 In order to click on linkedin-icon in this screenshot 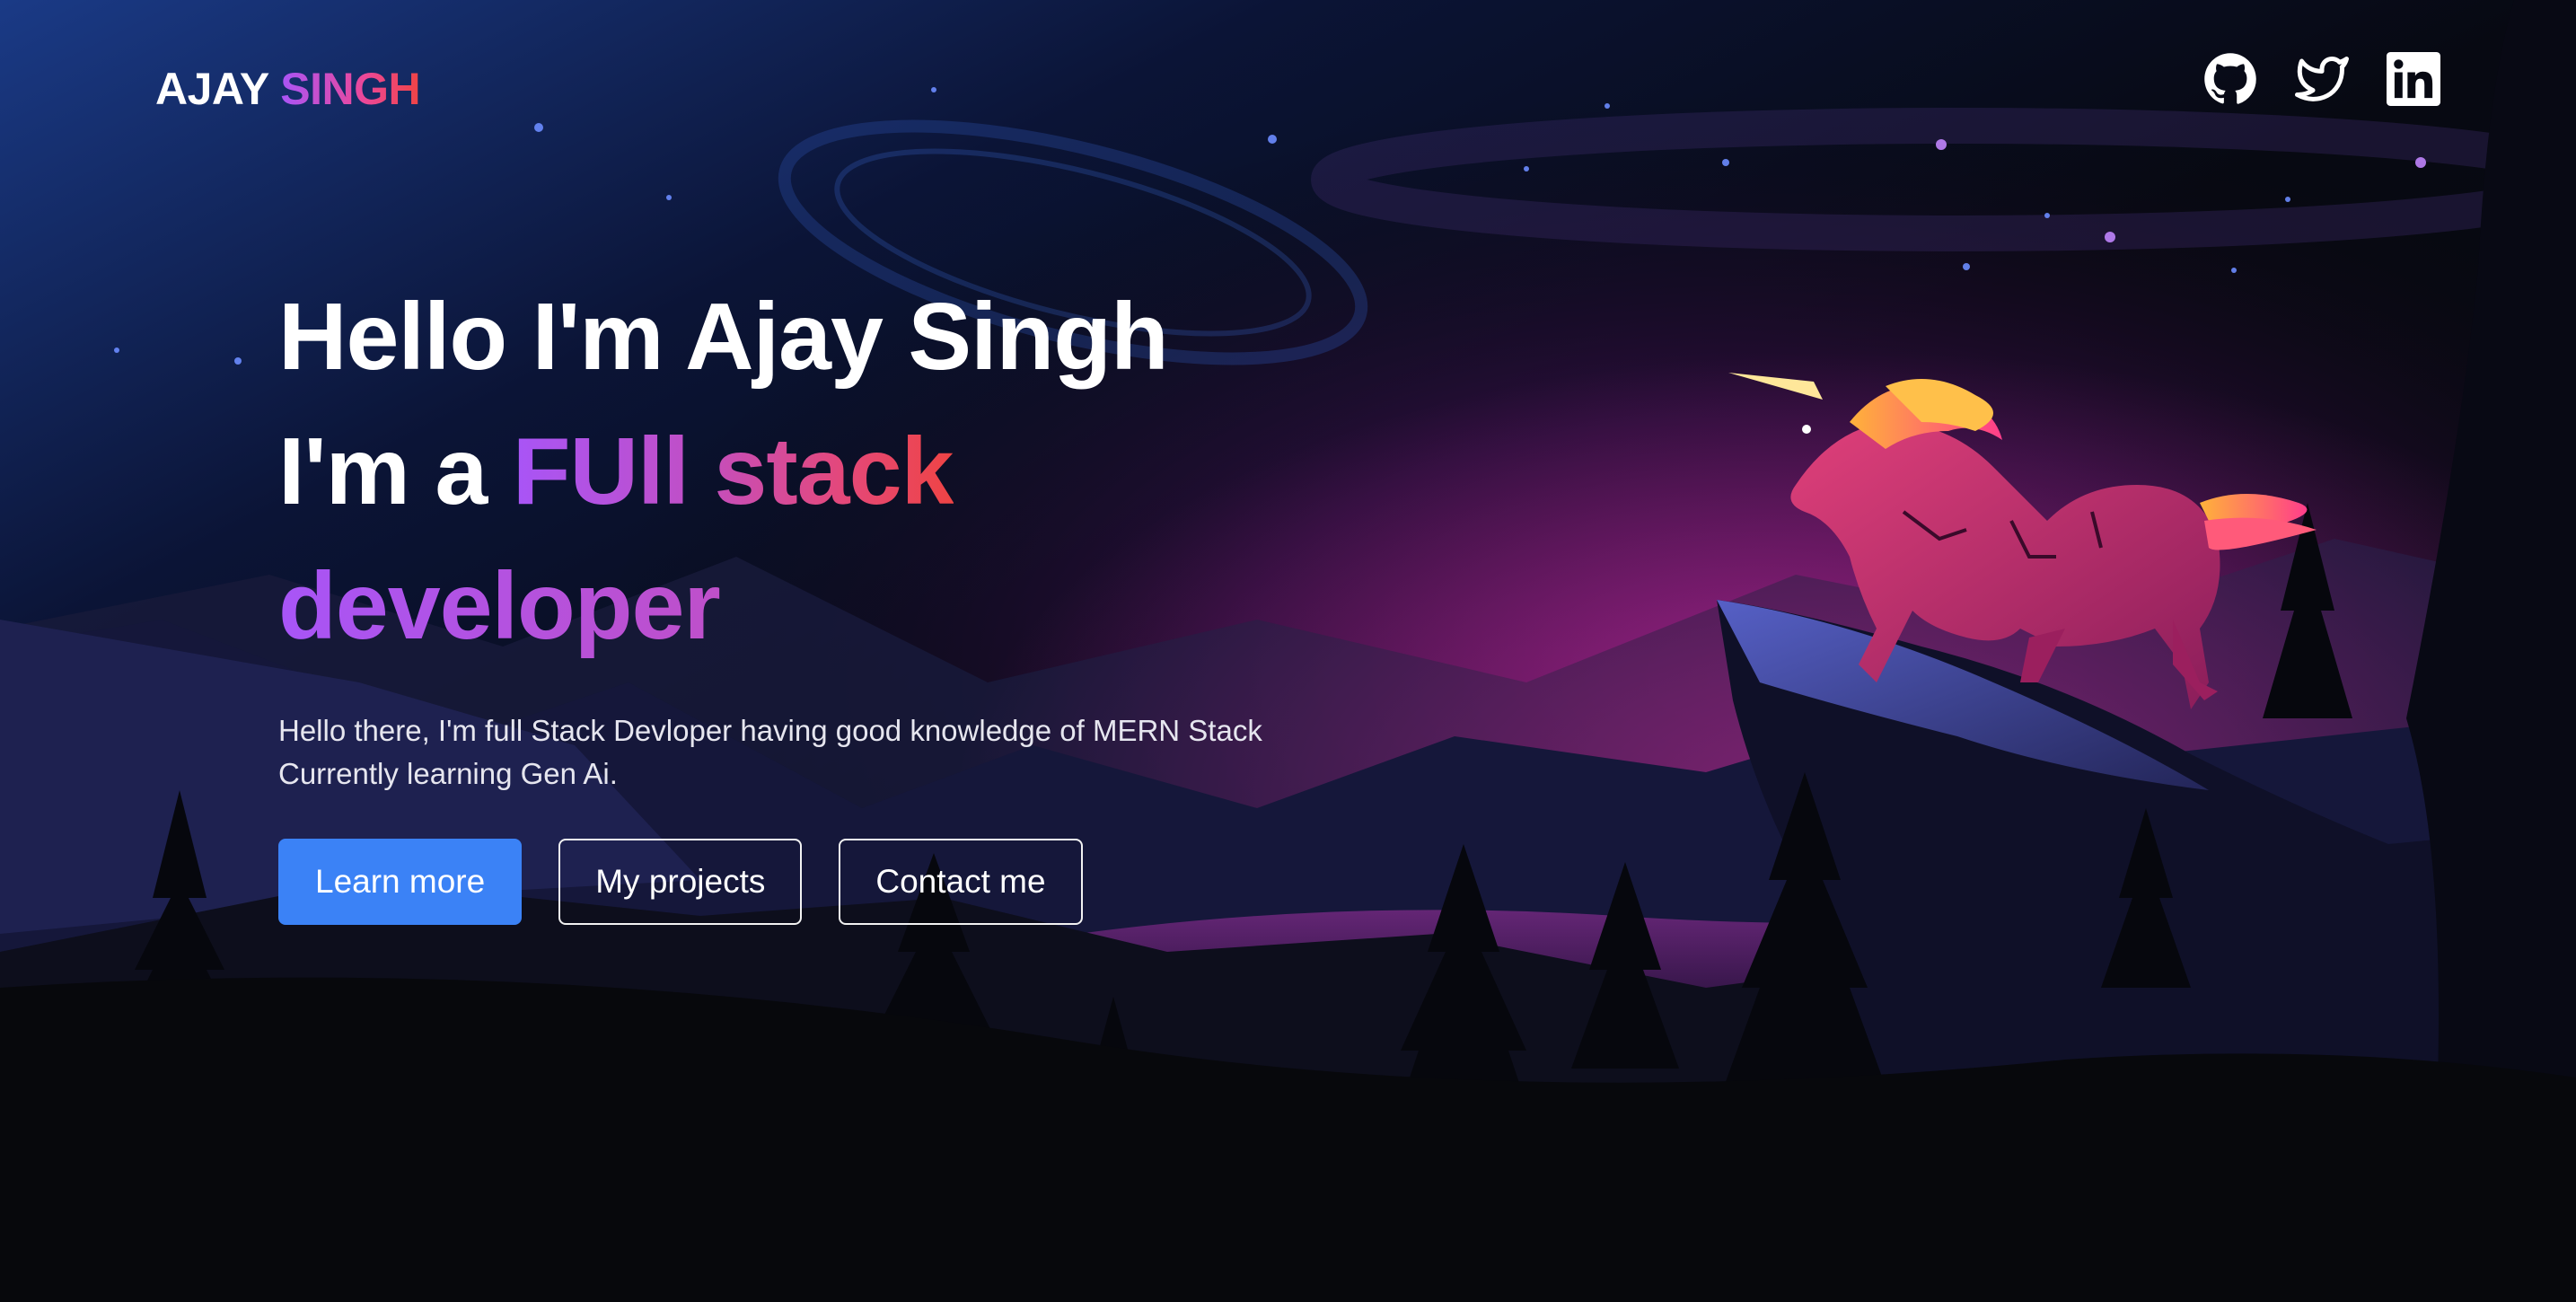, I will do `click(2413, 79)`.